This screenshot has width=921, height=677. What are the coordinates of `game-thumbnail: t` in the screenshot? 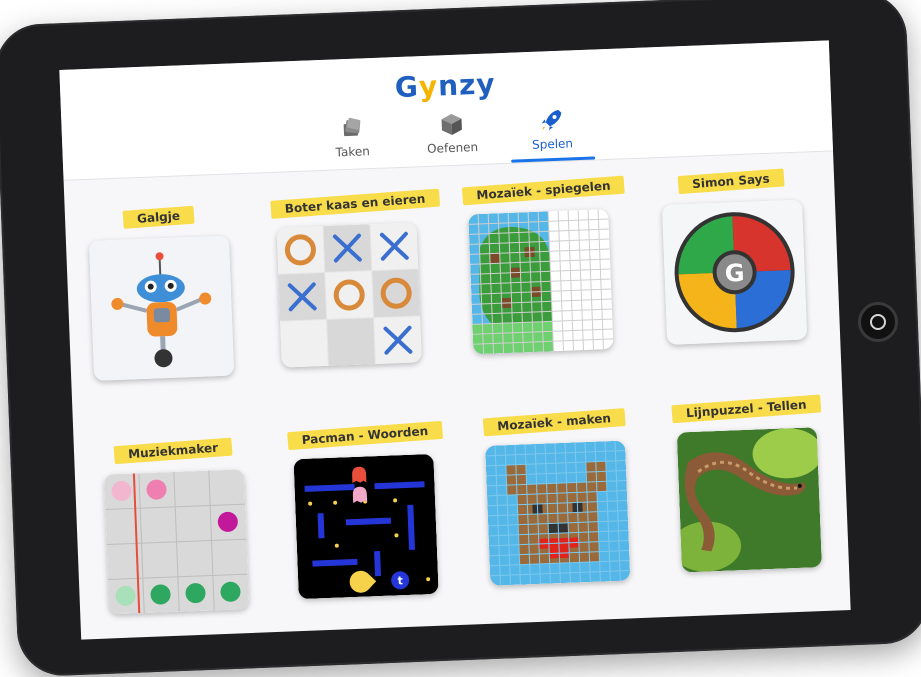 It's located at (366, 526).